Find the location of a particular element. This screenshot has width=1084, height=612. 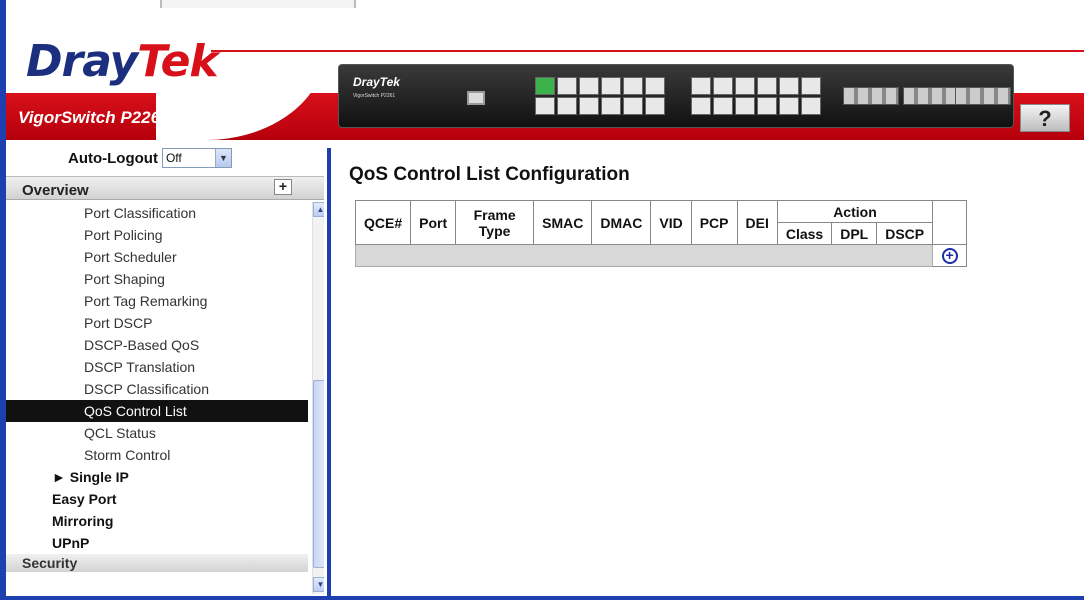

col-header-qce: QCE# is located at coordinates (383, 222).